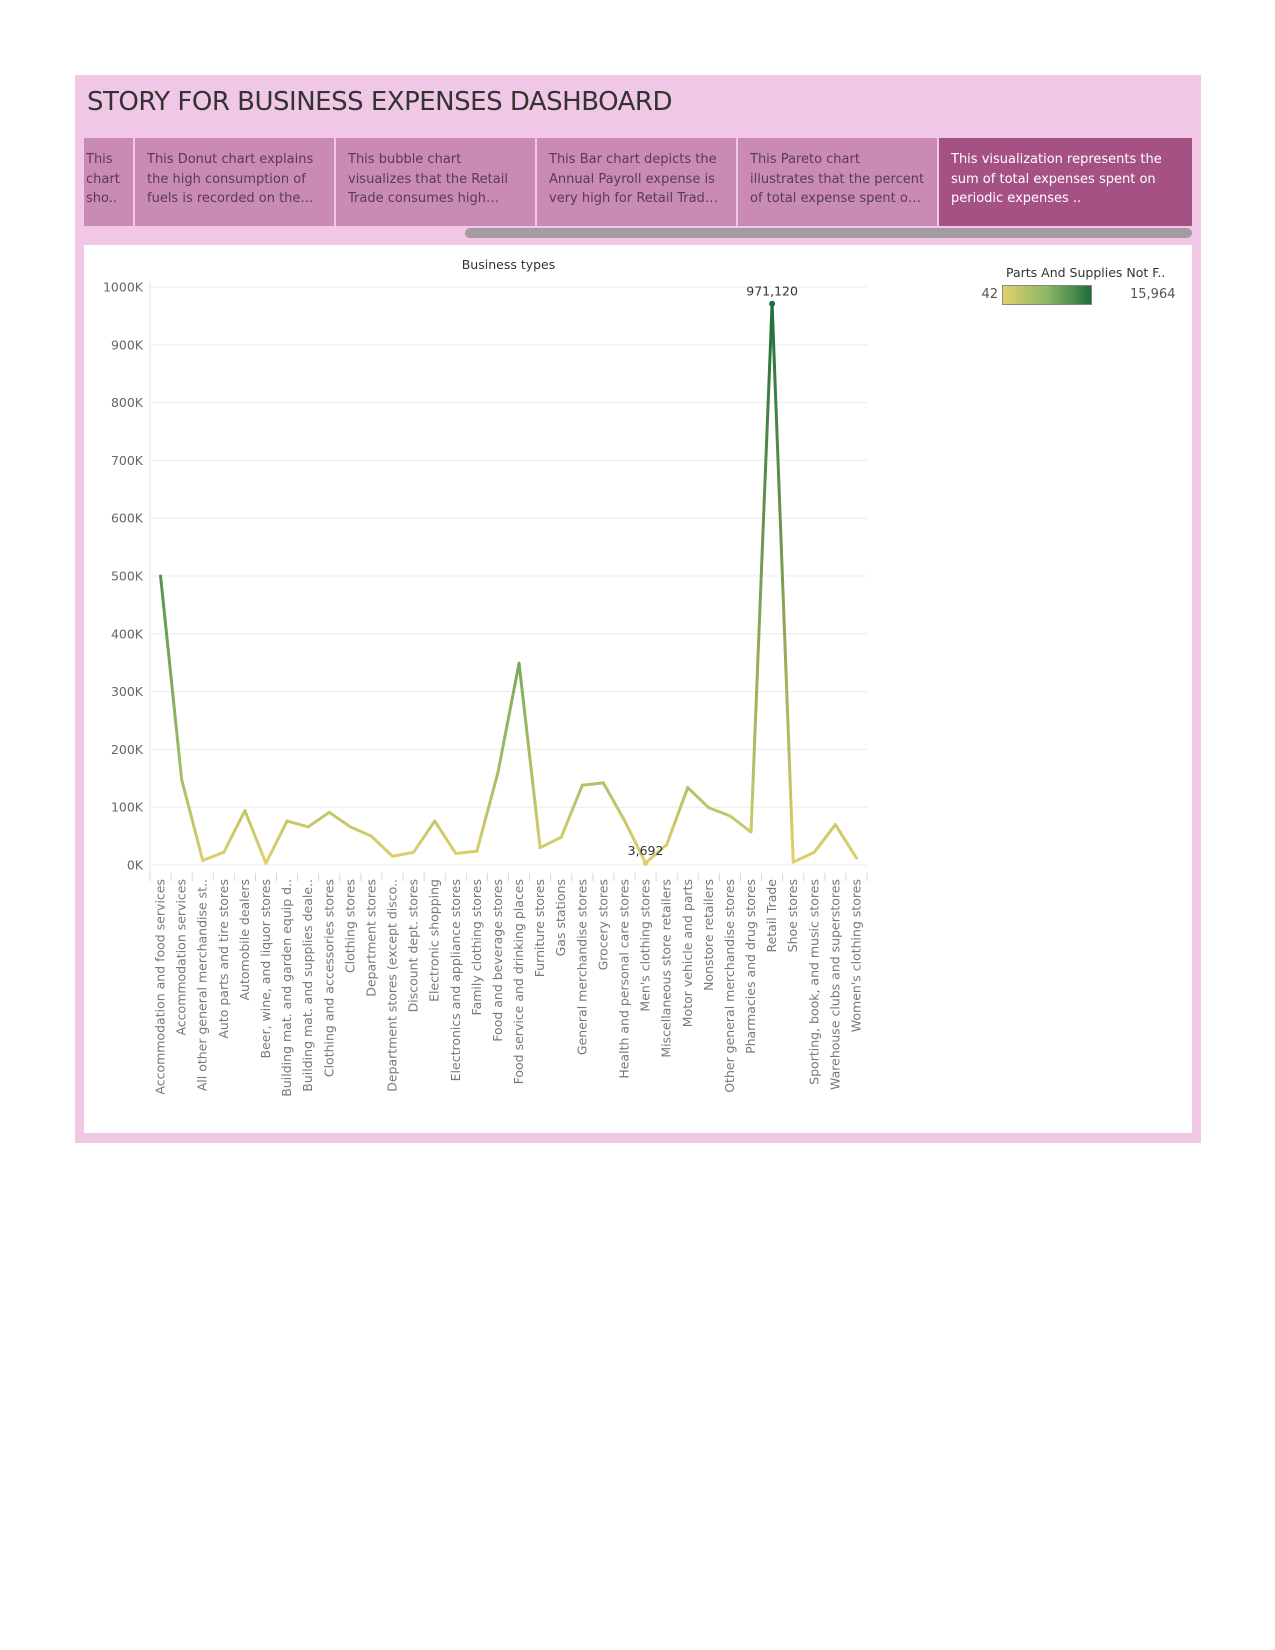 The image size is (1275, 1650). I want to click on x-tick-label: Pharmacies and drug stores, so click(750, 966).